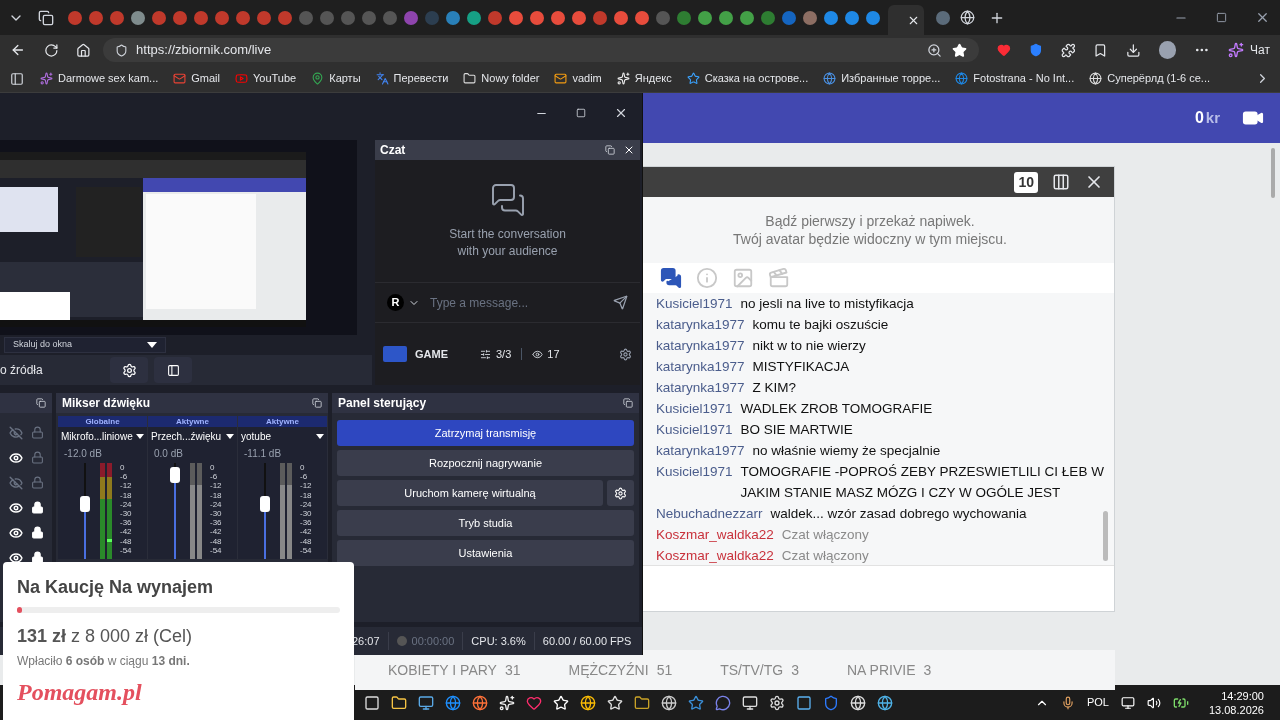 Image resolution: width=1280 pixels, height=720 pixels. I want to click on chat-button: Чат, so click(1249, 50).